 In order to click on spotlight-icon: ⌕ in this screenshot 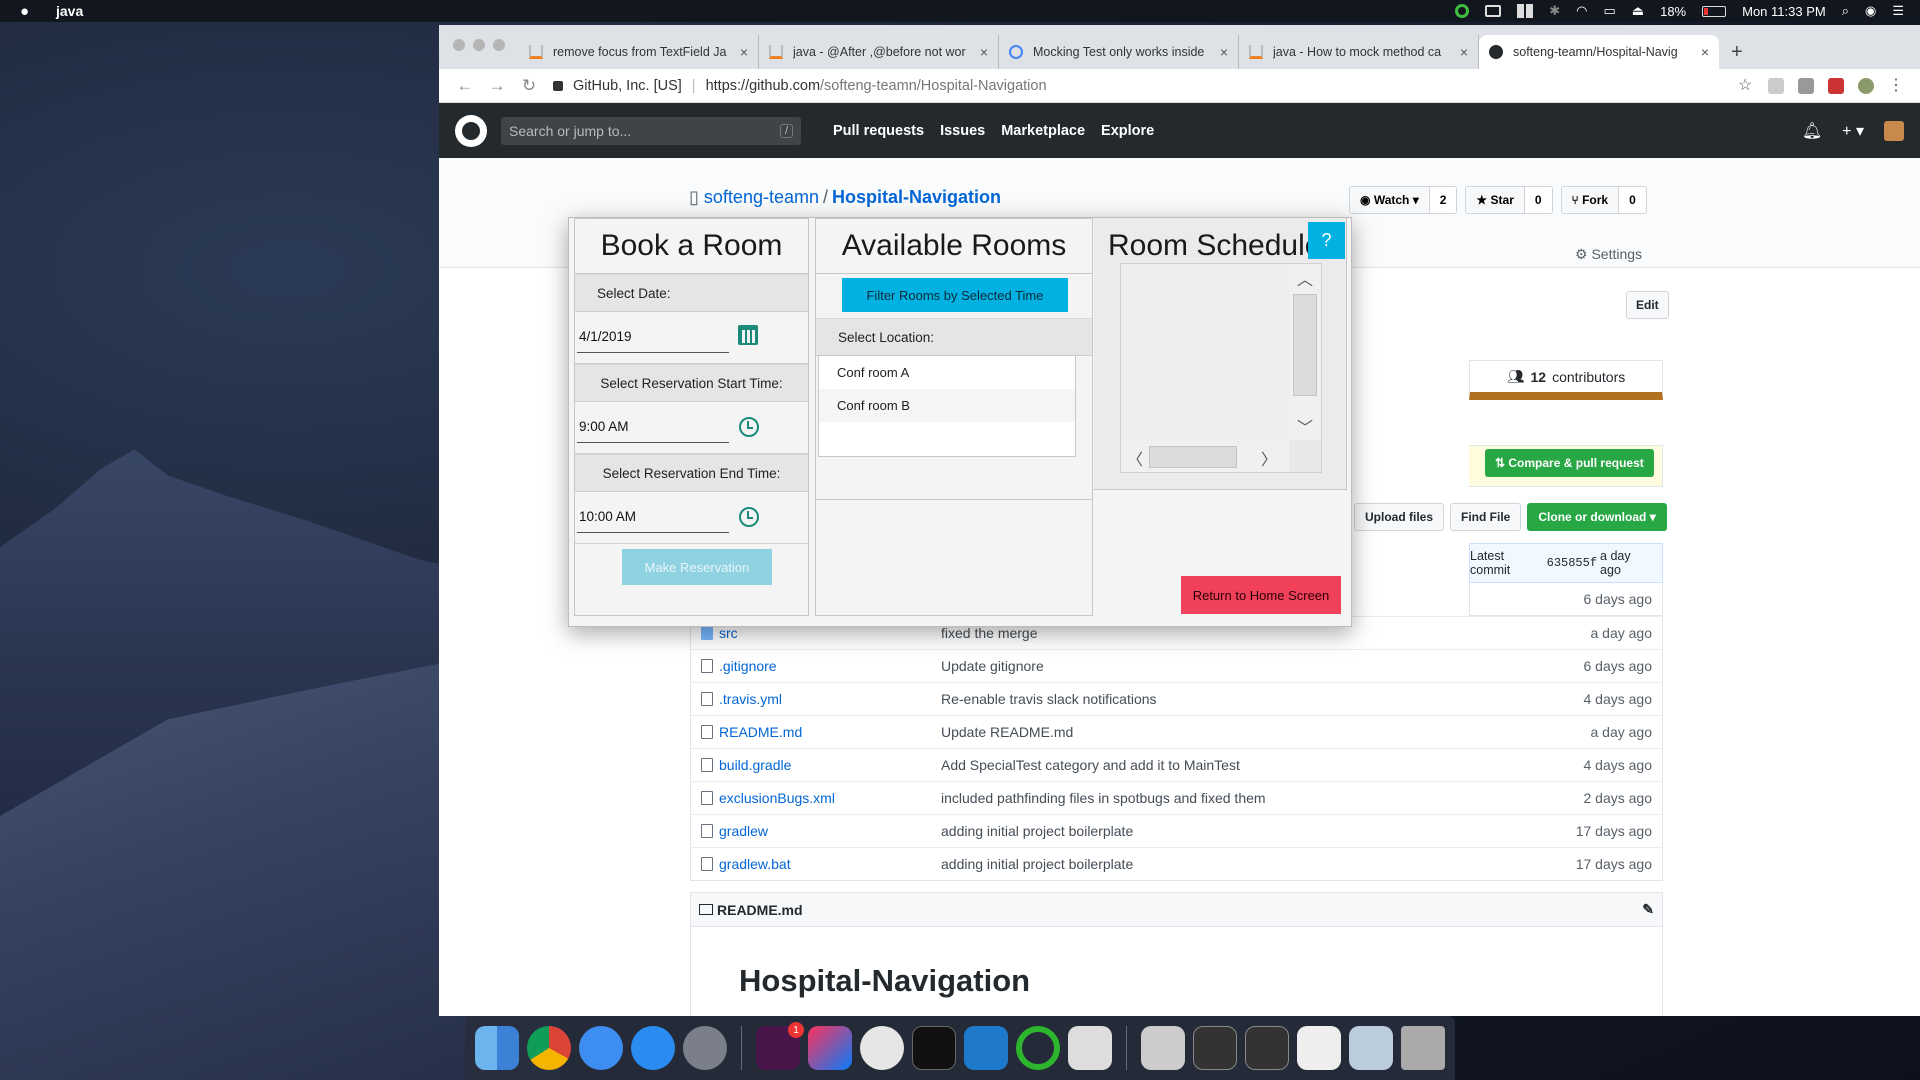, I will do `click(1845, 11)`.